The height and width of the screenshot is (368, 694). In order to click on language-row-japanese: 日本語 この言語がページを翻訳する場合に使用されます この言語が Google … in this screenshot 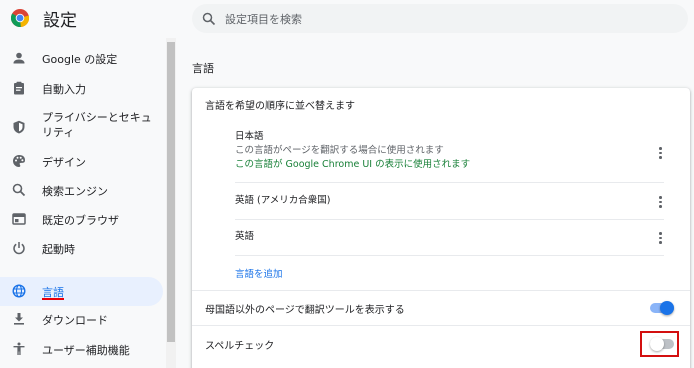, I will do `click(449, 151)`.